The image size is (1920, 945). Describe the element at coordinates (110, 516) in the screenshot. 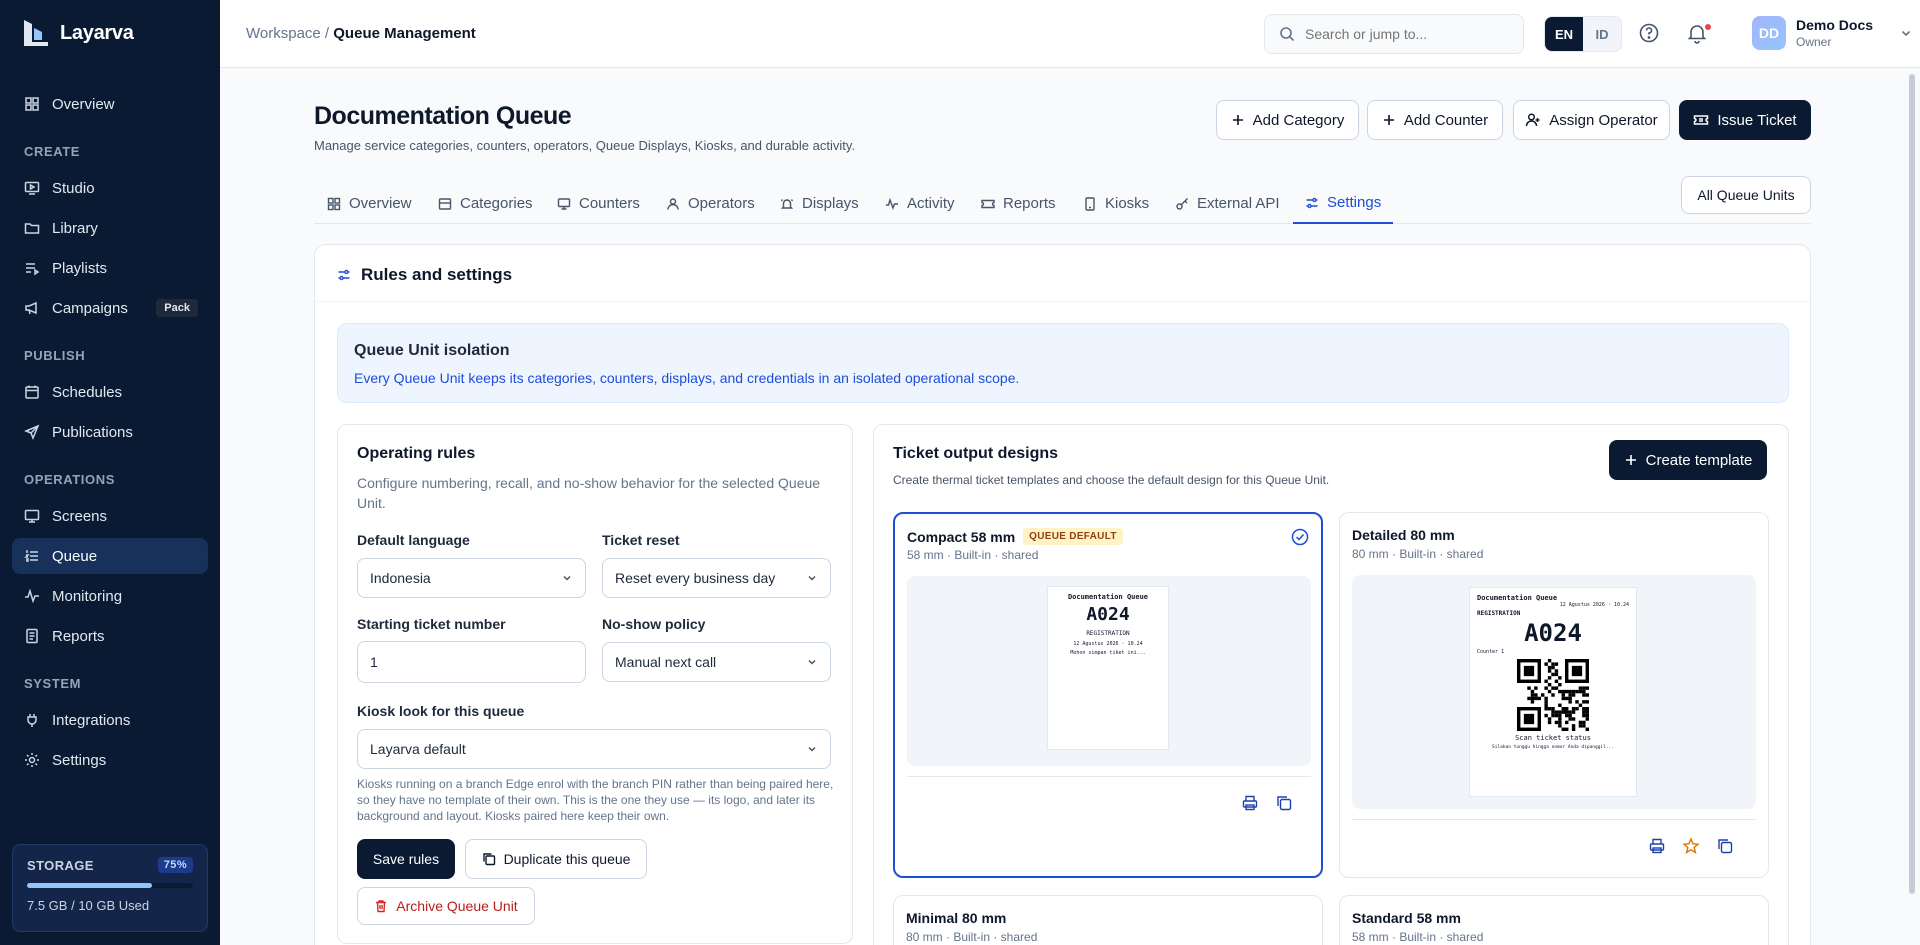

I see `sidebar-item-screens: Screens` at that location.